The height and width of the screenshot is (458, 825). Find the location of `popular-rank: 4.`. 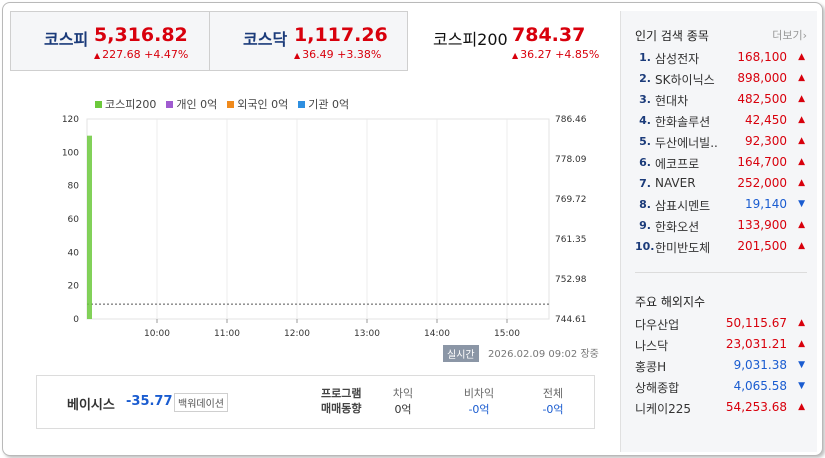

popular-rank: 4. is located at coordinates (645, 120).